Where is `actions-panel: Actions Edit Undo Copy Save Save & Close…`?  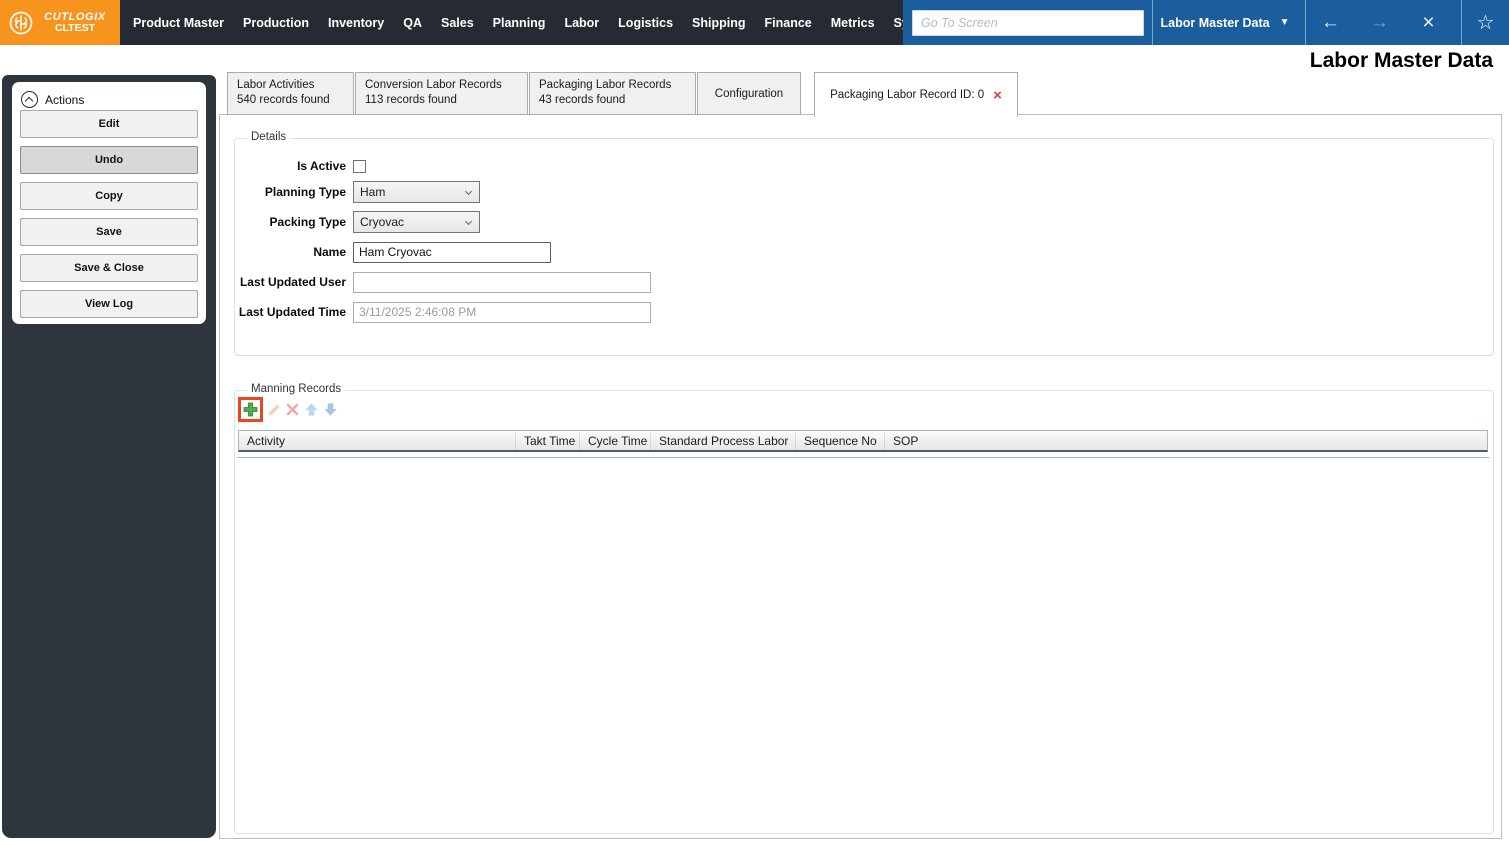
actions-panel: Actions Edit Undo Copy Save Save & Close… is located at coordinates (109, 203).